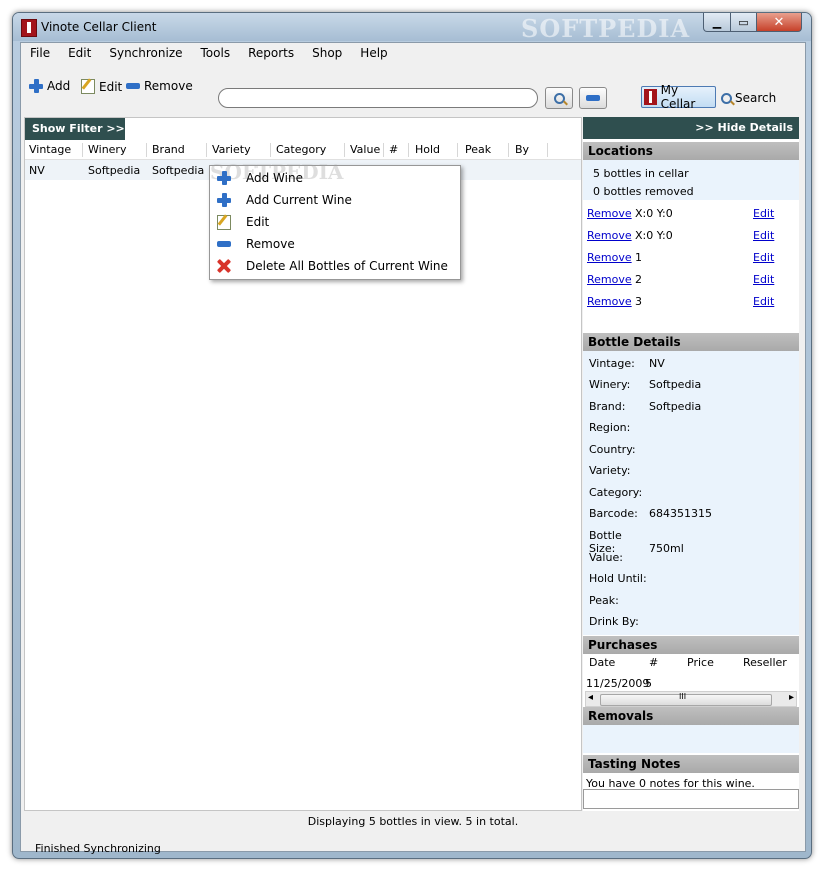 The height and width of the screenshot is (879, 832). What do you see at coordinates (107, 149) in the screenshot?
I see `col-winery: Winery` at bounding box center [107, 149].